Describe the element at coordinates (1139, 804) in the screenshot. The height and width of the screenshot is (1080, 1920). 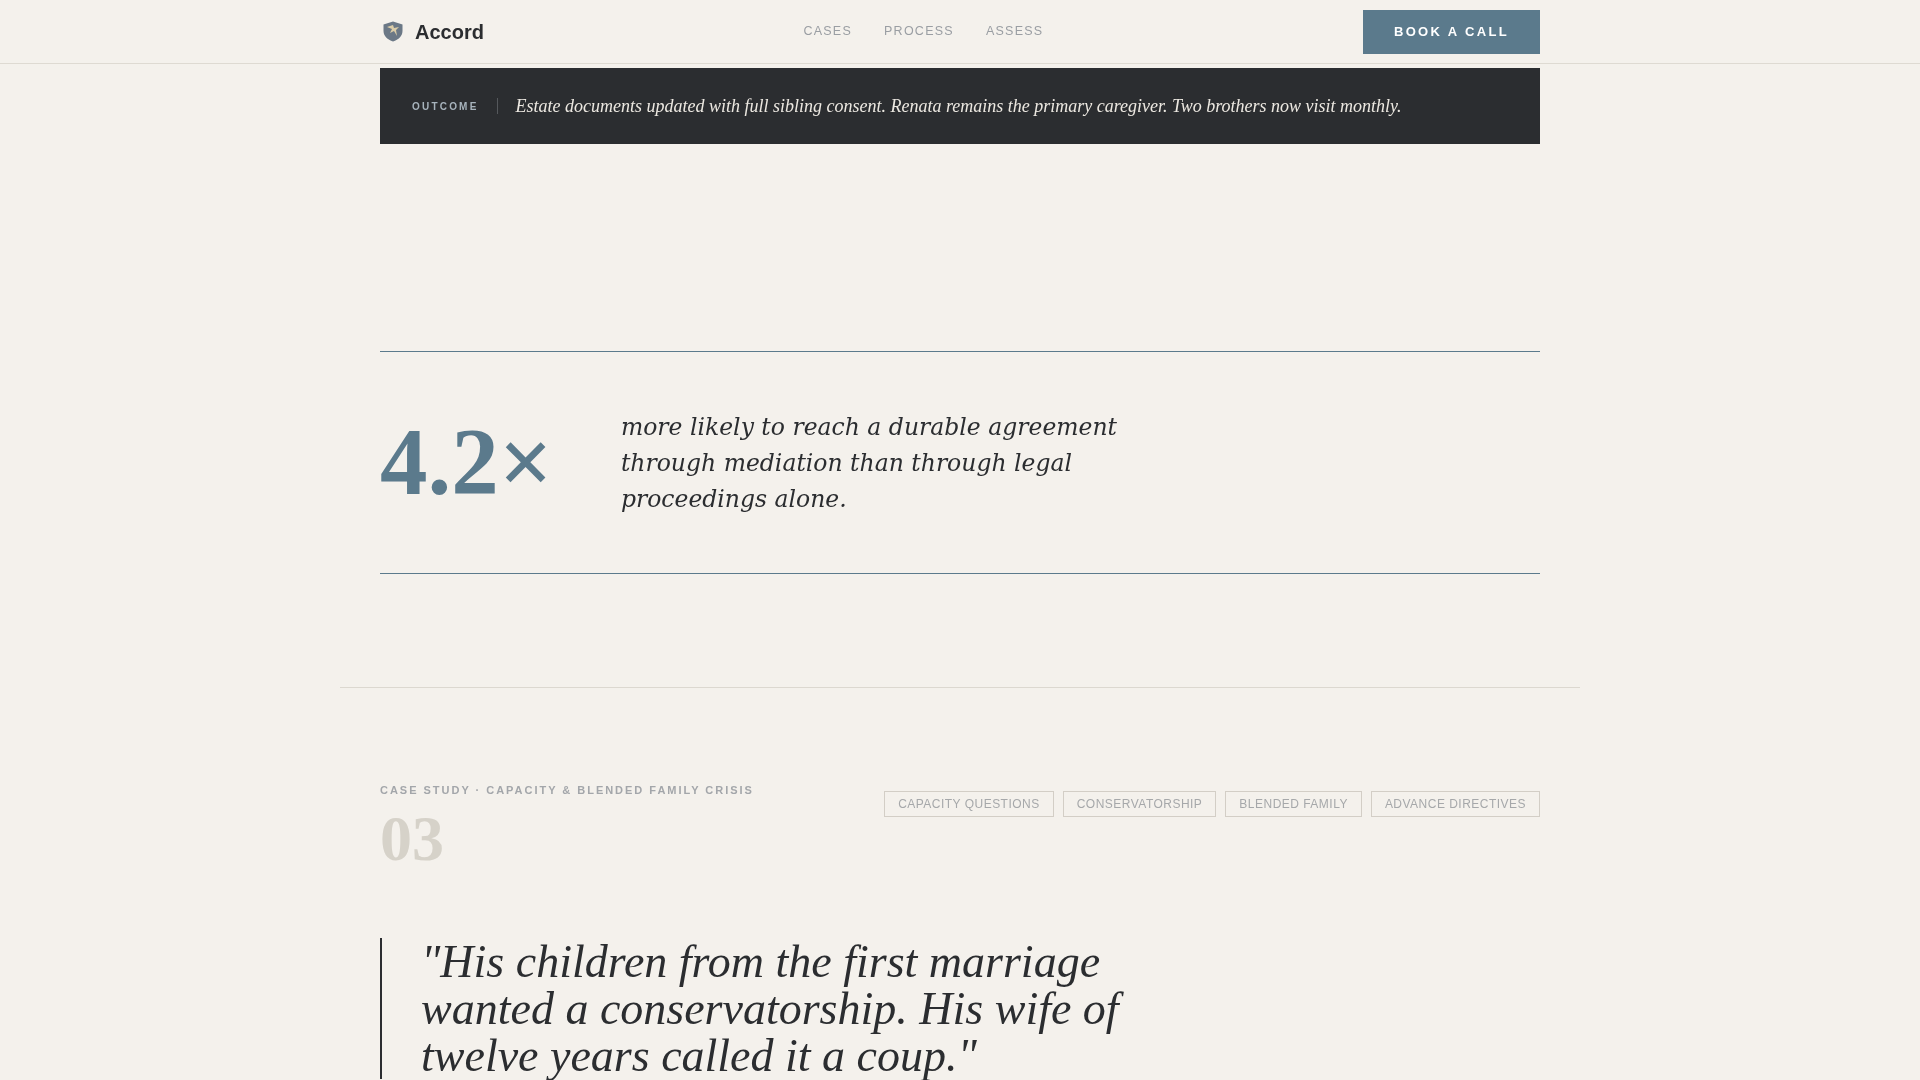
I see `topic-tag: CONSERVATORSHIP` at that location.